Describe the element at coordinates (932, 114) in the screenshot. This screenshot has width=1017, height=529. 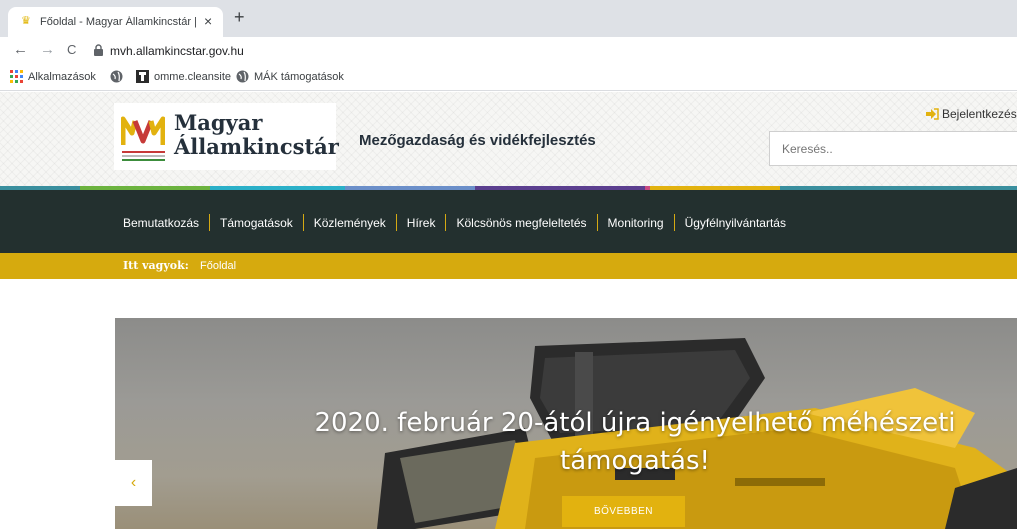
I see `sign-in-icon` at that location.